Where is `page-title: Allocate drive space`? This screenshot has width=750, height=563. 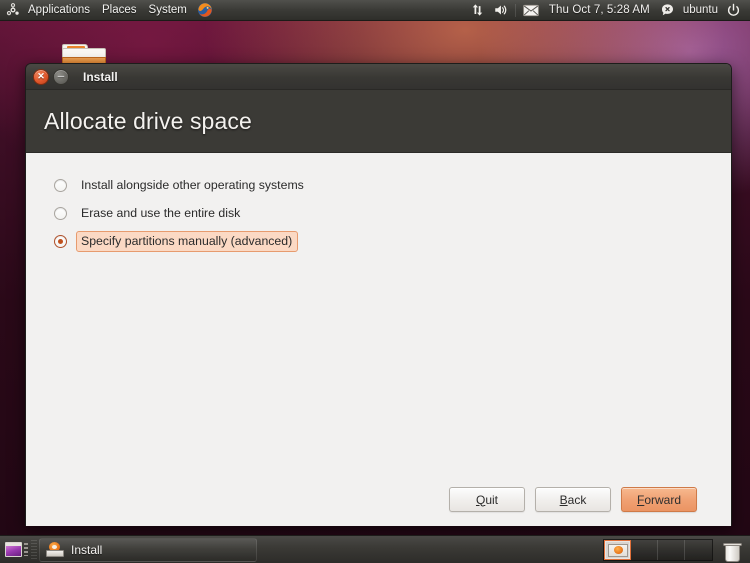 page-title: Allocate drive space is located at coordinates (148, 120).